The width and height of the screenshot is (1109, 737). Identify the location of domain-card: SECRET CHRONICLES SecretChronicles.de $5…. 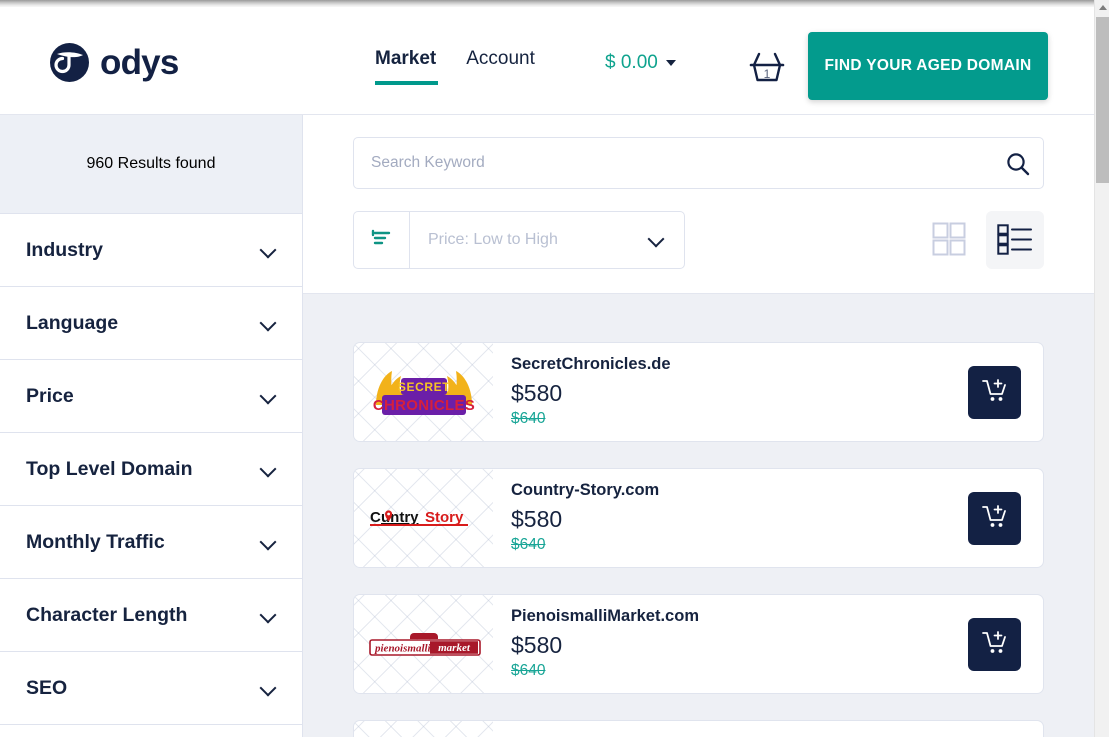
(698, 392).